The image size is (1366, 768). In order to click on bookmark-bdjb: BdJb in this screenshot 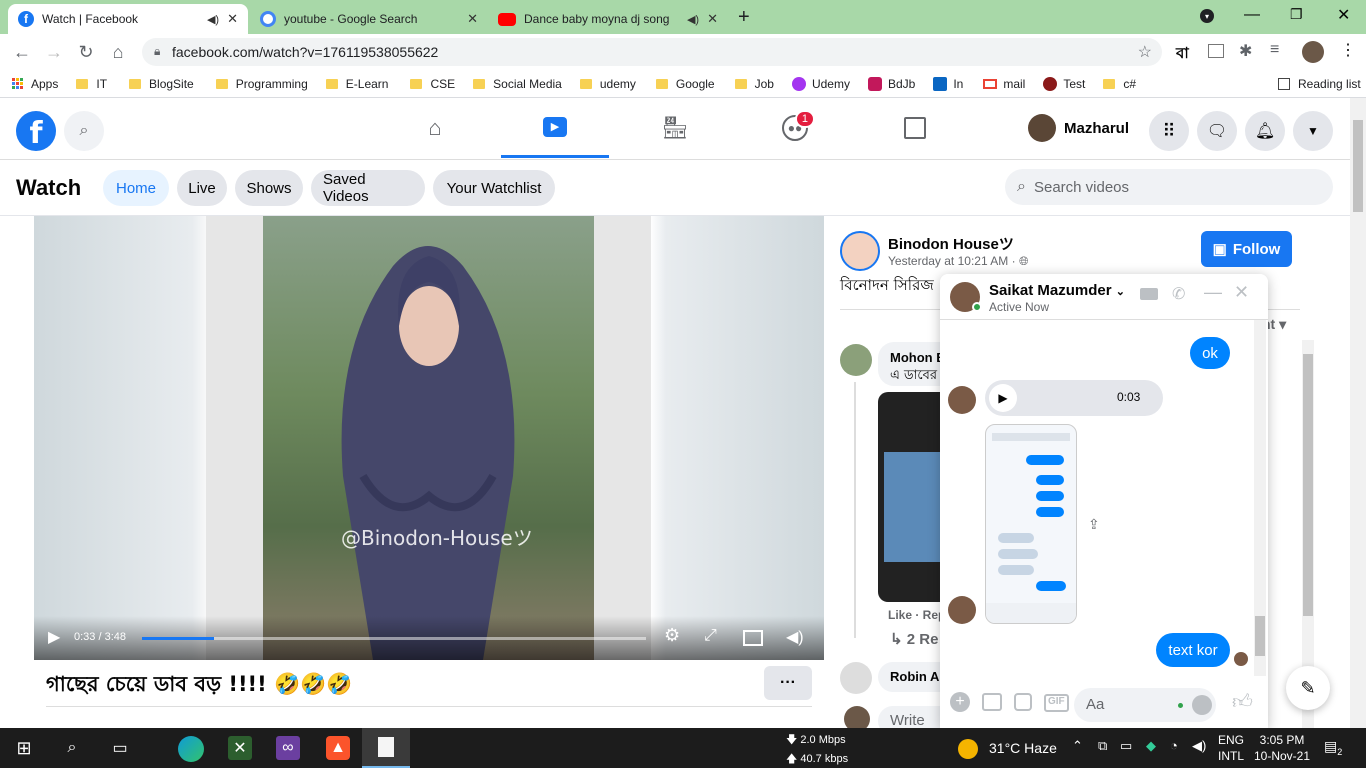, I will do `click(891, 83)`.